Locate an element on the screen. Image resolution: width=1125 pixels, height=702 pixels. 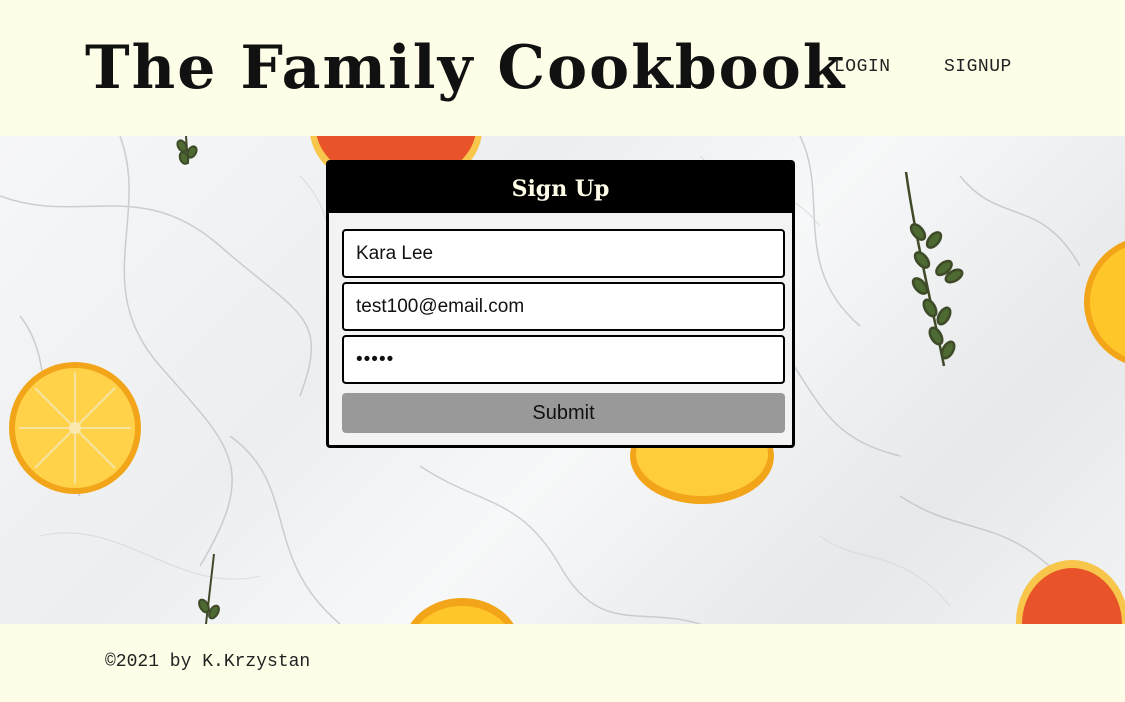
orange-slice-right is located at coordinates (1104, 302).